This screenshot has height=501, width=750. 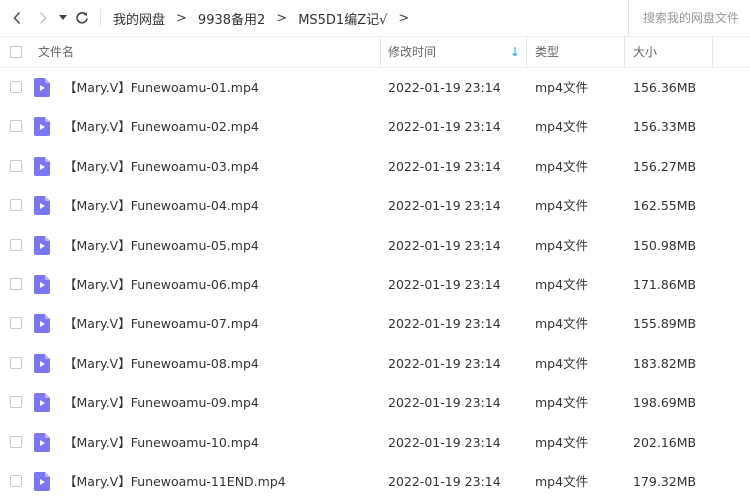 What do you see at coordinates (515, 52) in the screenshot?
I see `sort-descending-icon: ↓` at bounding box center [515, 52].